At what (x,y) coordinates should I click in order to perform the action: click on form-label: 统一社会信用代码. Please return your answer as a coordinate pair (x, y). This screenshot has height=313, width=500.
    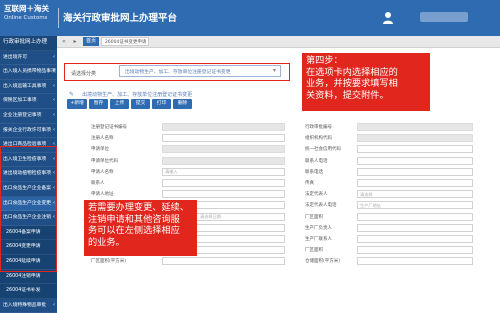
    Looking at the image, I should click on (323, 150).